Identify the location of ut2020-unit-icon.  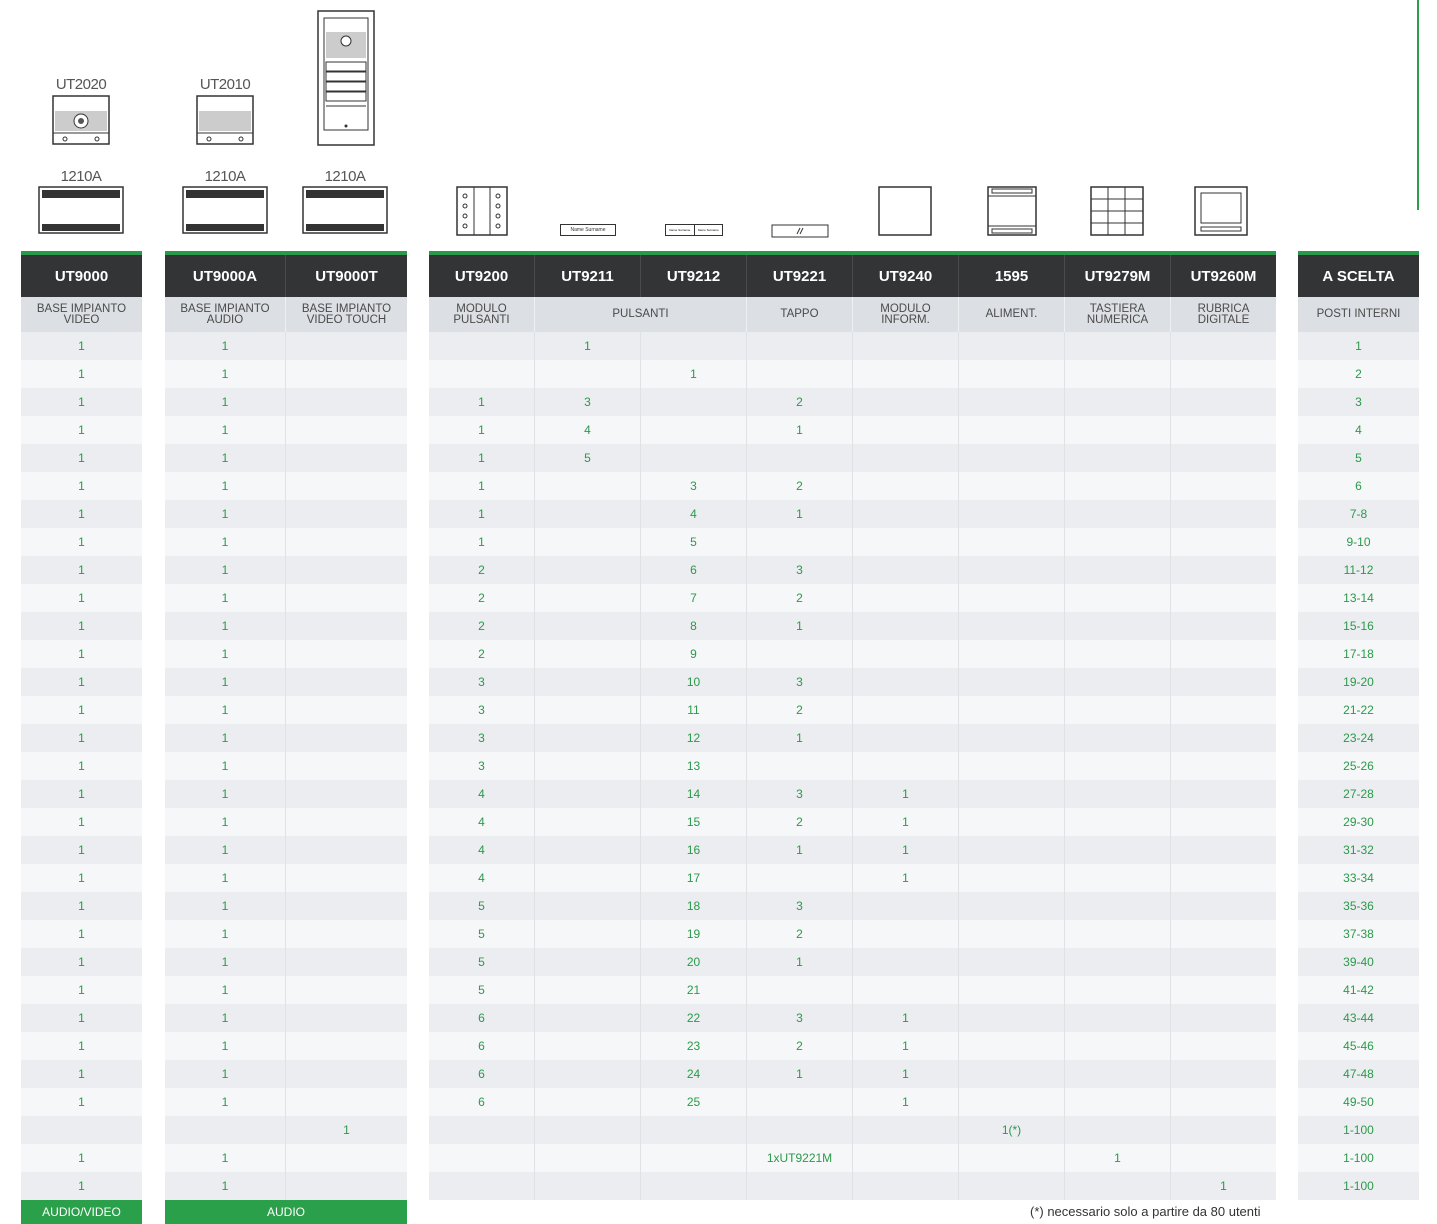
(81, 120).